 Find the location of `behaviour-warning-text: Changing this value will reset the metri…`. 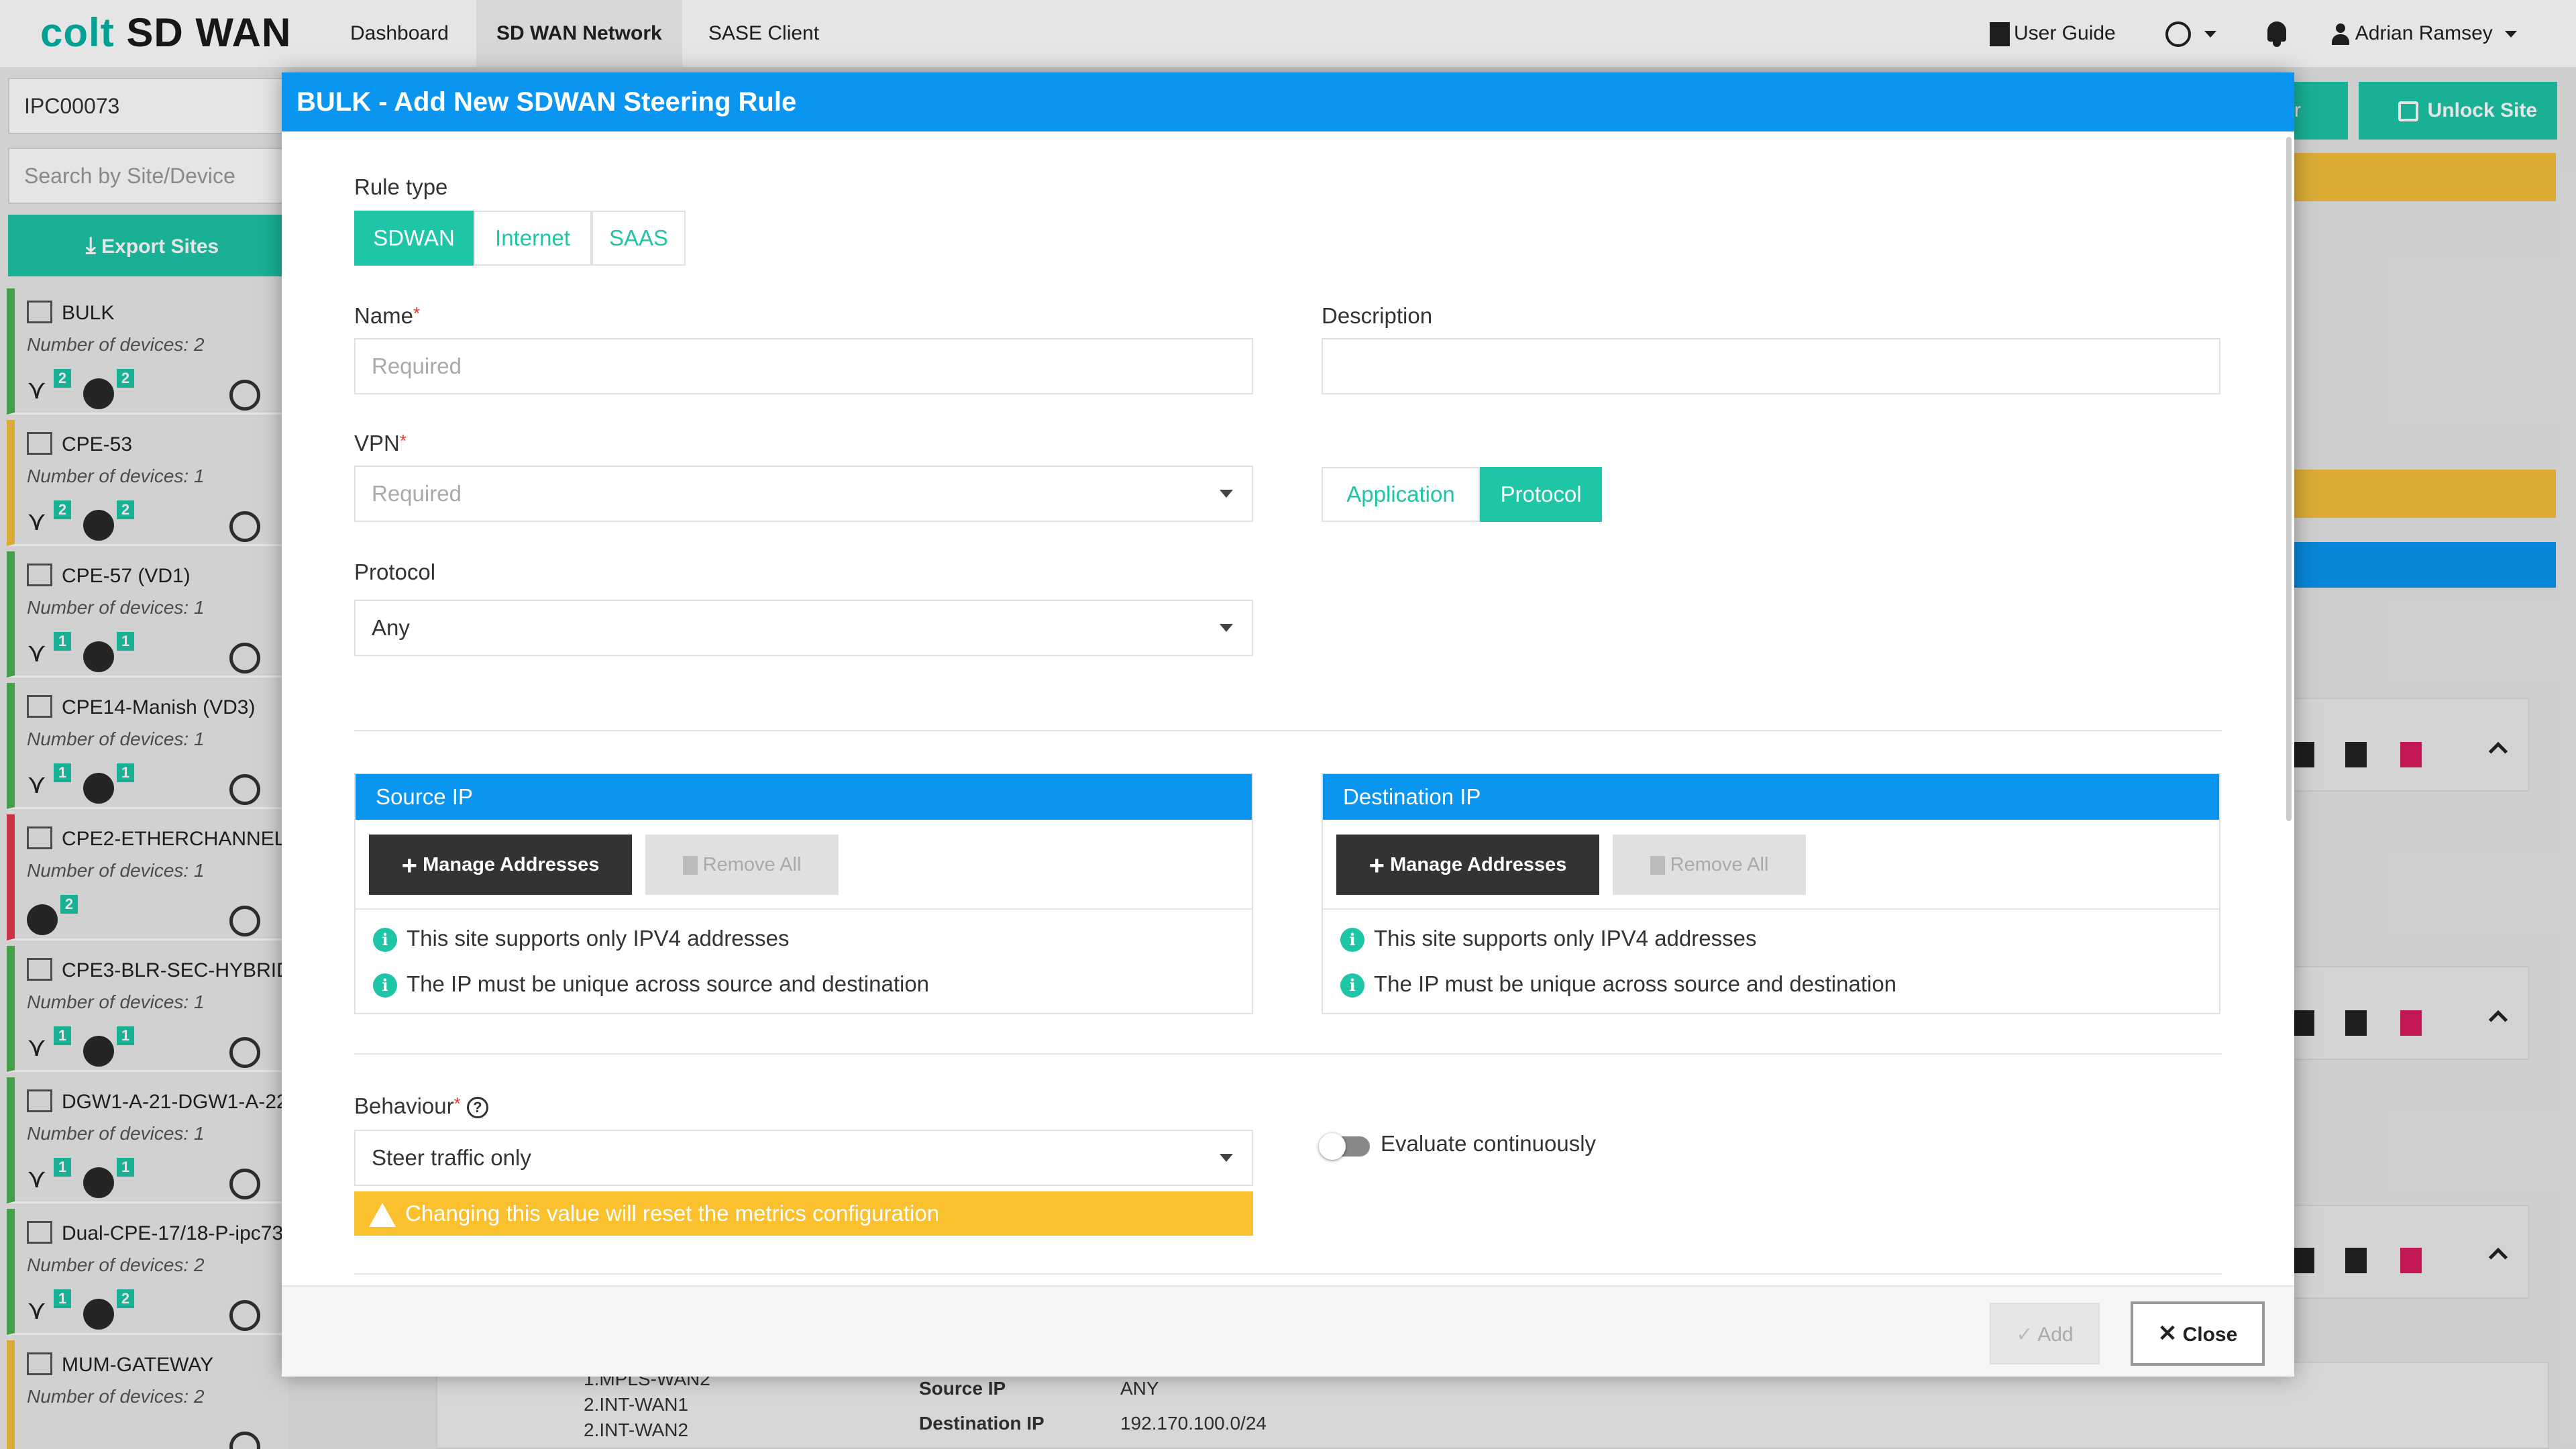

behaviour-warning-text: Changing this value will reset the metri… is located at coordinates (672, 1213).